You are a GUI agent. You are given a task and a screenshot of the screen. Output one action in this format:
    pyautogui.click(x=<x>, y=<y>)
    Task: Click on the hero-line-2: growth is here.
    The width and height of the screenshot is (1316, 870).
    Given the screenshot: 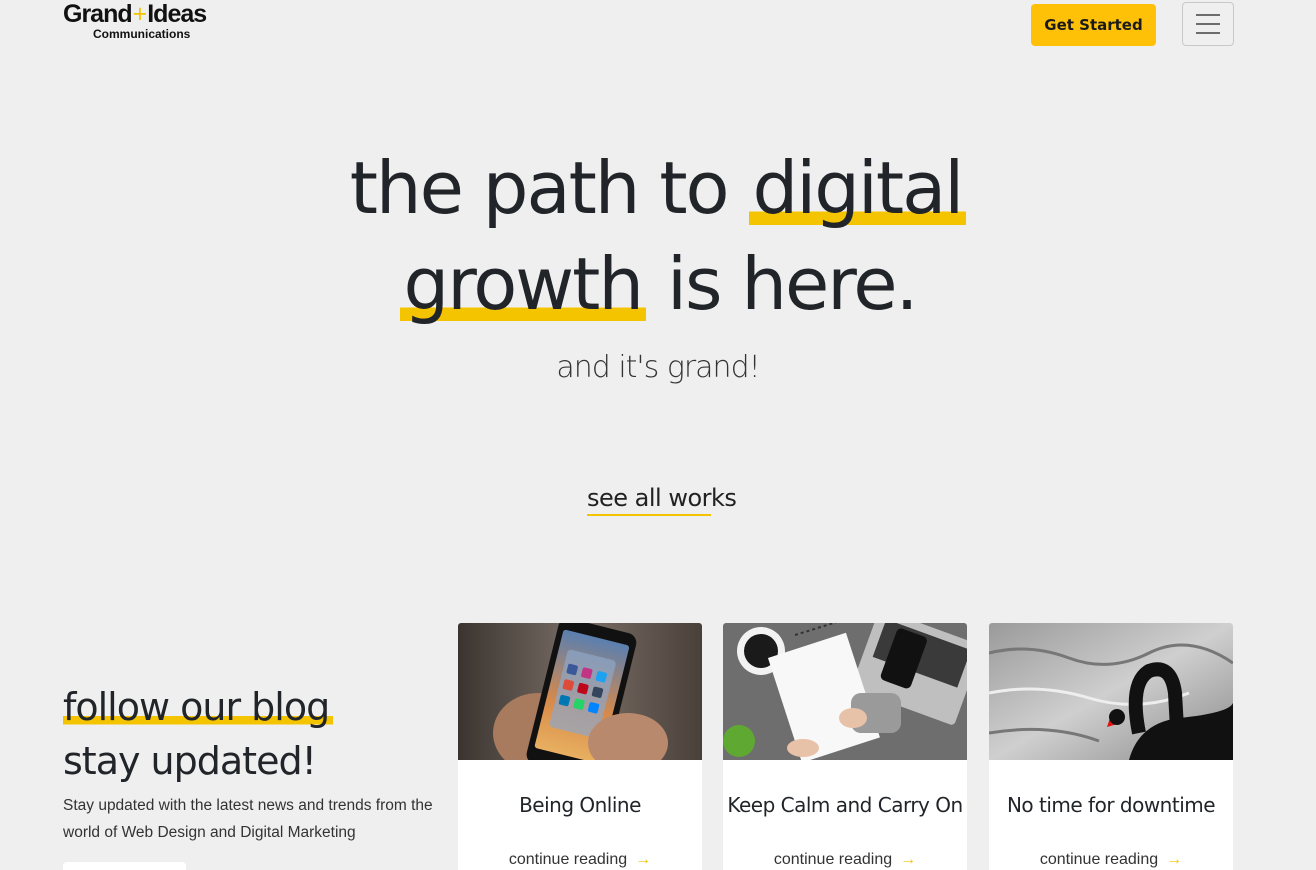 What is the action you would take?
    pyautogui.click(x=658, y=284)
    